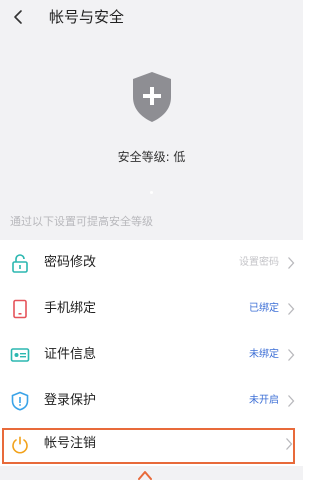  I want to click on hero-dot, so click(151, 192).